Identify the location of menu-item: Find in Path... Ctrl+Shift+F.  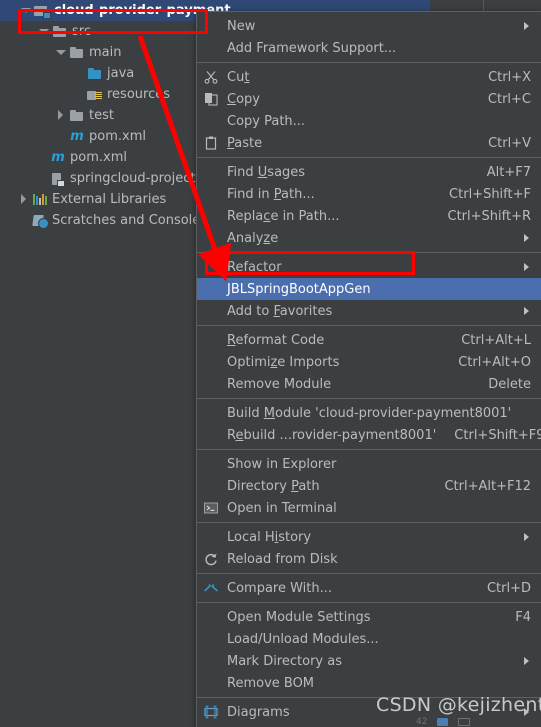
(369, 194).